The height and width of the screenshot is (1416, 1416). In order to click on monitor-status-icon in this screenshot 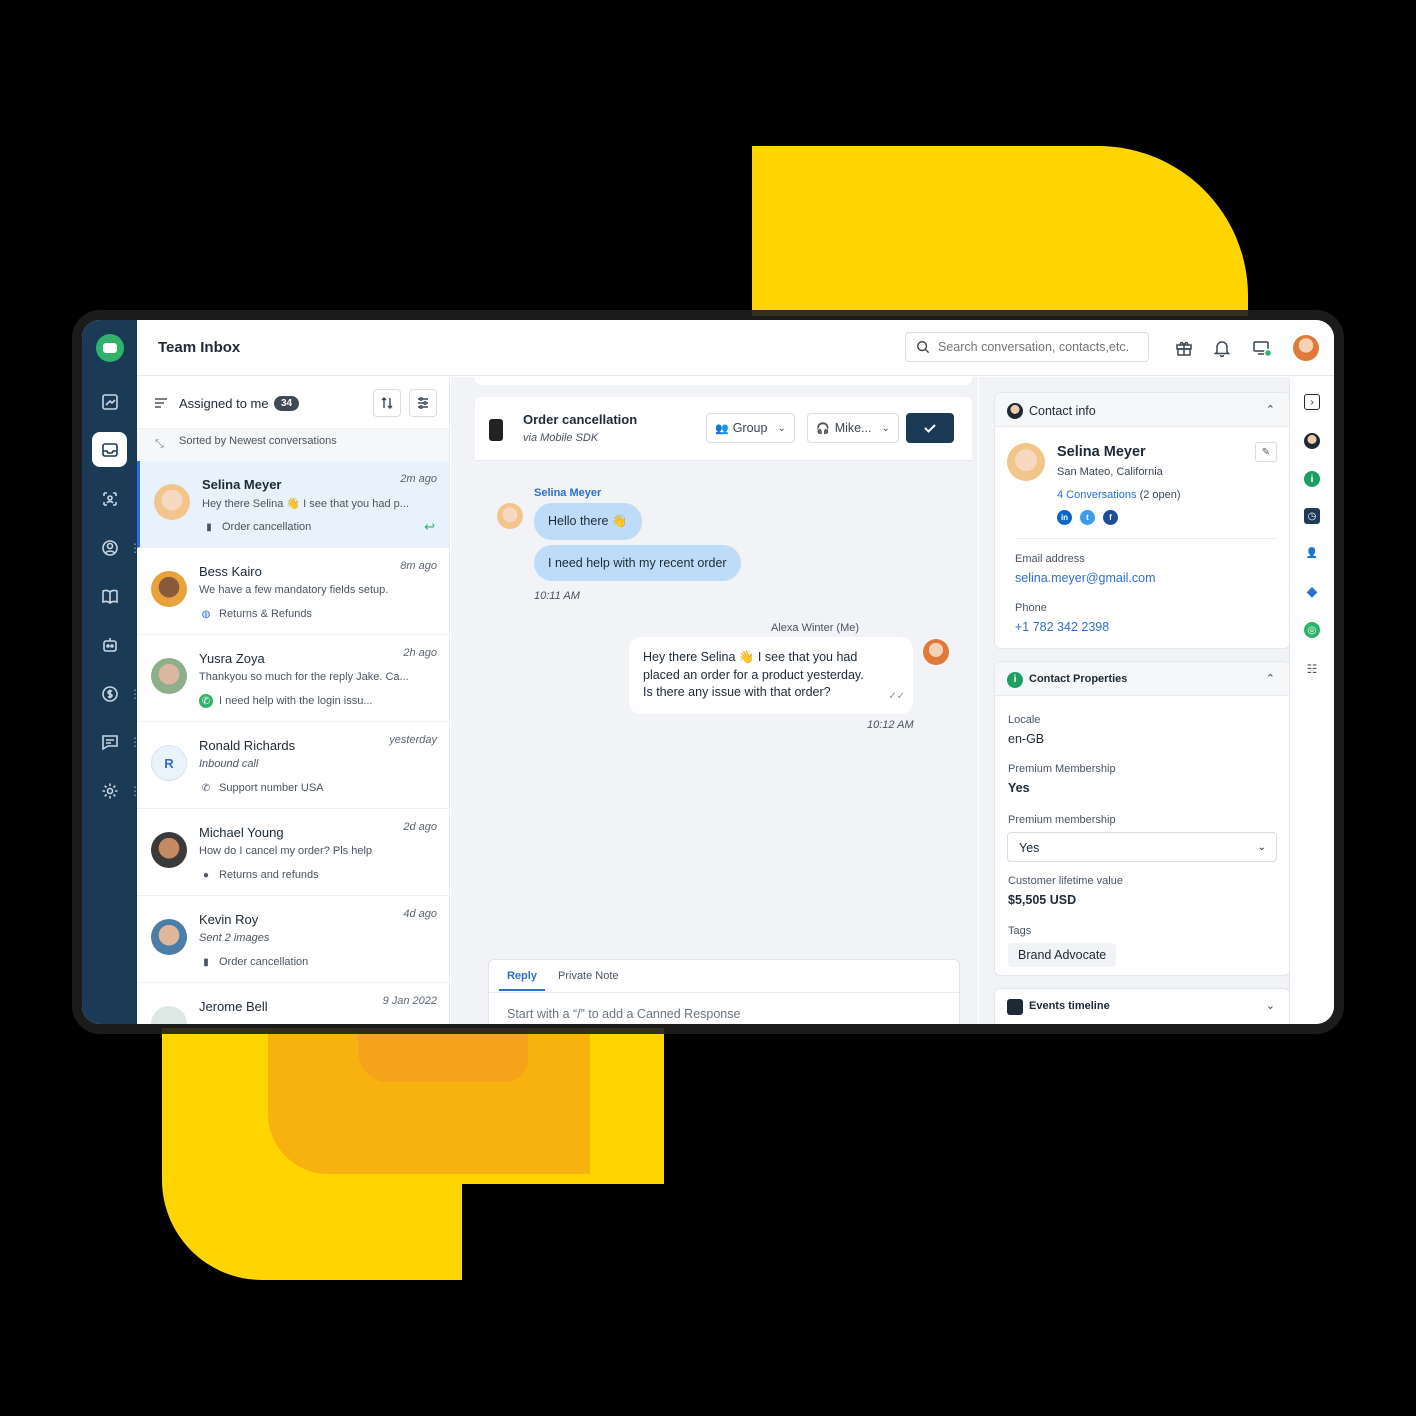, I will do `click(1262, 348)`.